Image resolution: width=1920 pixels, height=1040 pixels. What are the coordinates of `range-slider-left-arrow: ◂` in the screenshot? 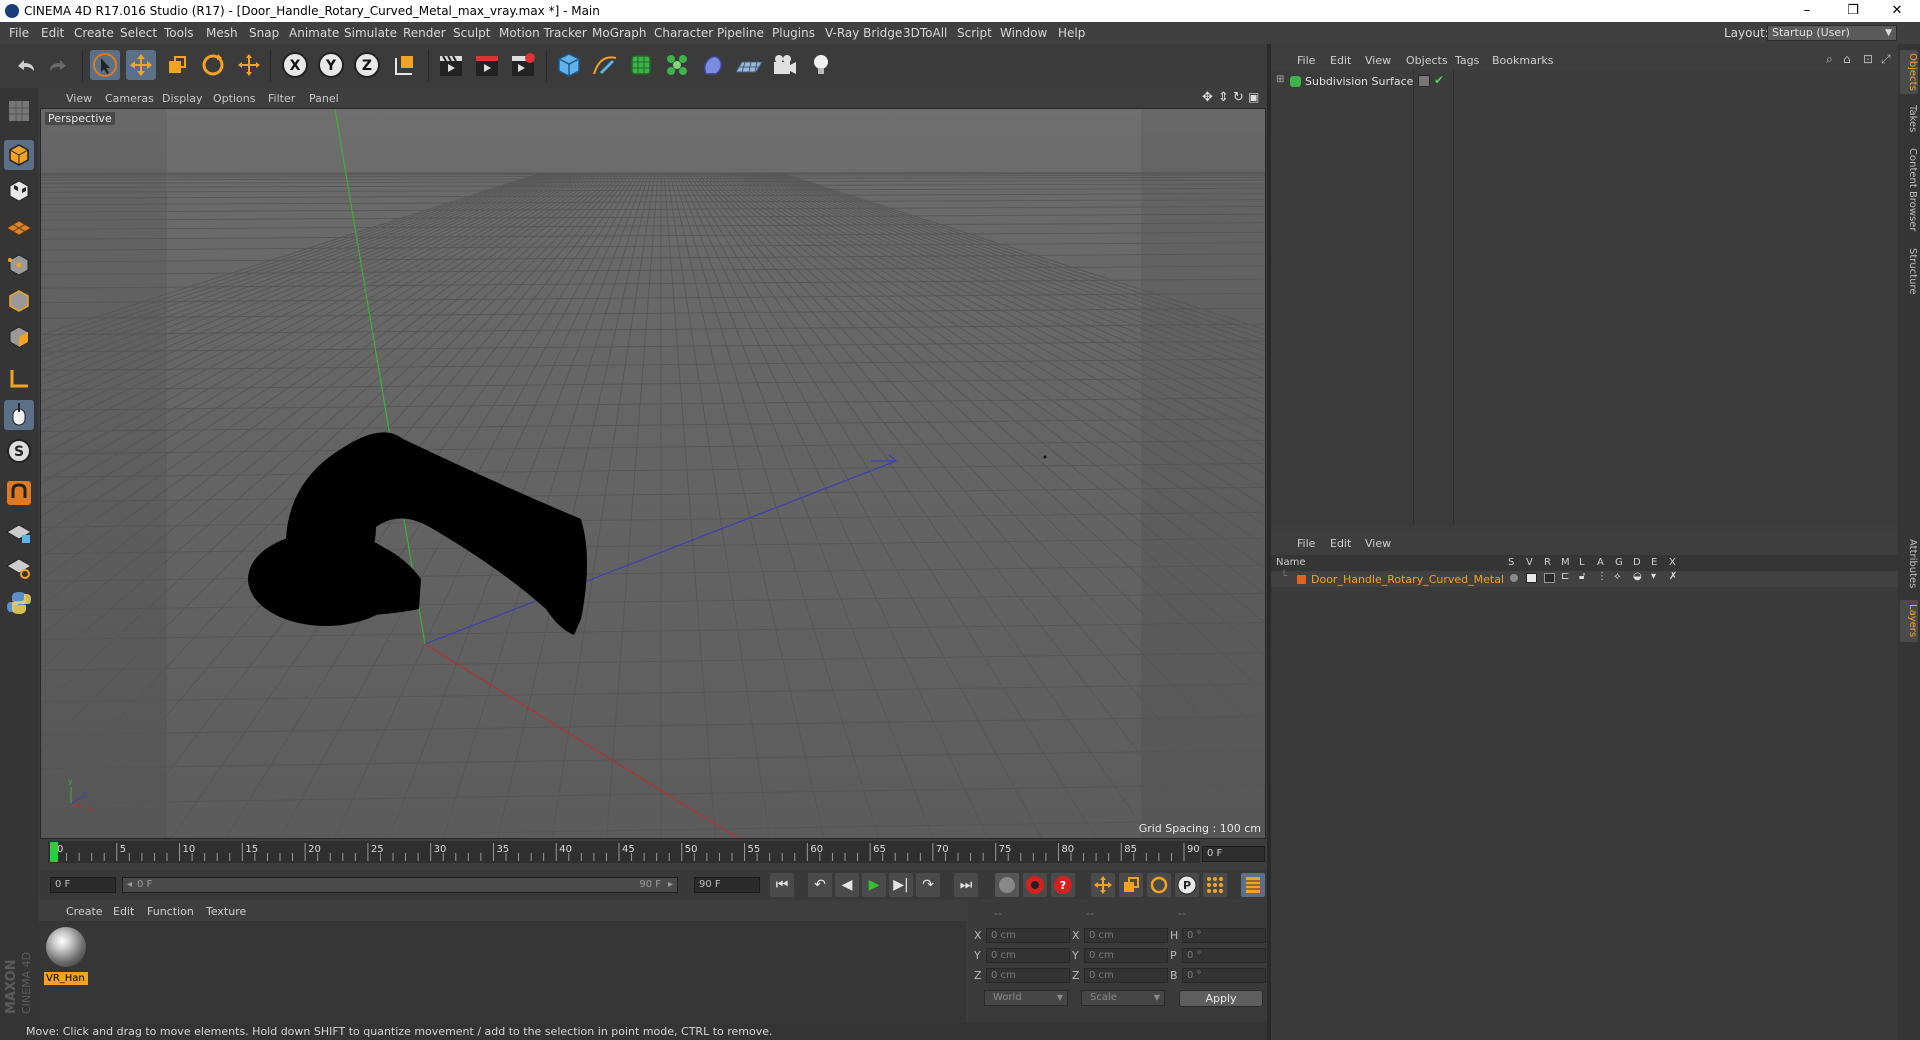 It's located at (129, 885).